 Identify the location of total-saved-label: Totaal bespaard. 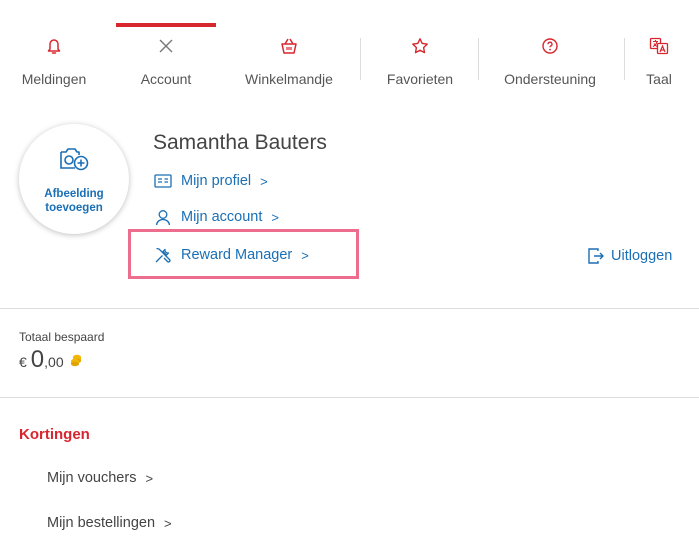
(62, 337).